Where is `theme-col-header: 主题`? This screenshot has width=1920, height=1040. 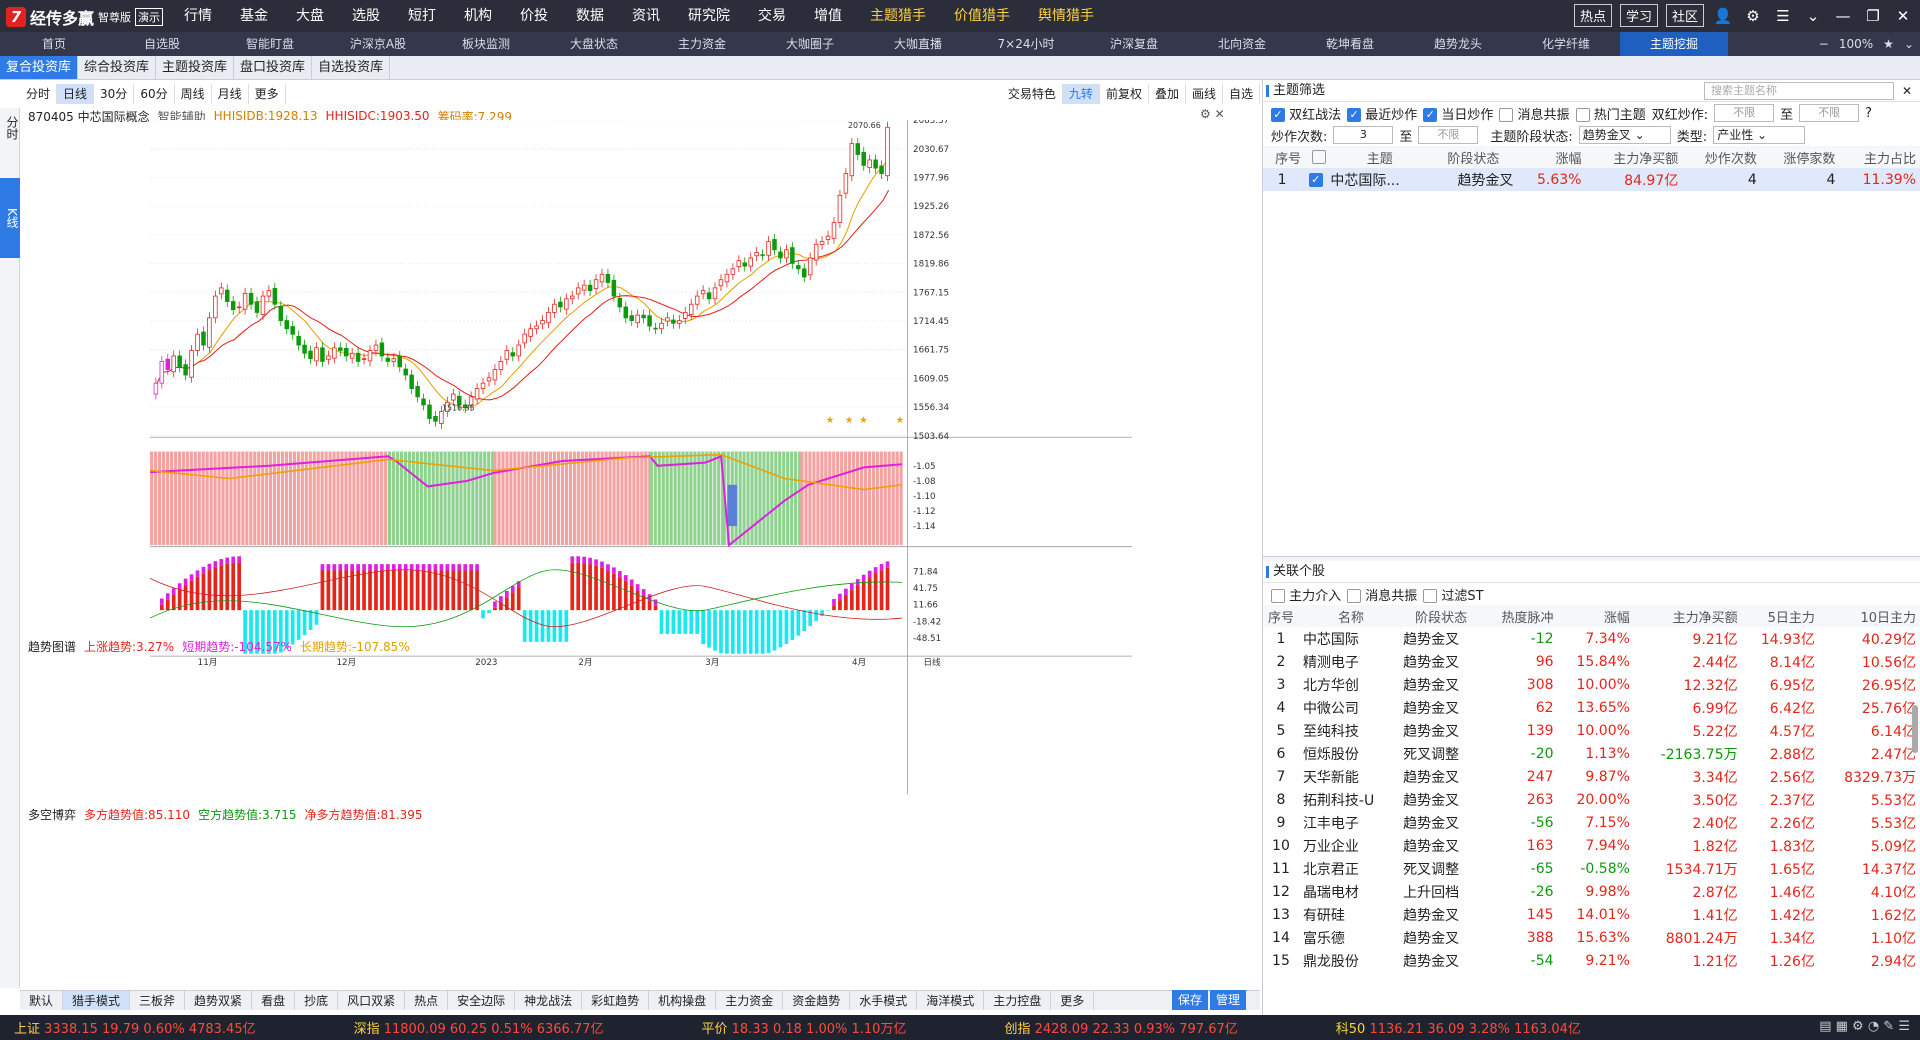 theme-col-header: 主题 is located at coordinates (1382, 157).